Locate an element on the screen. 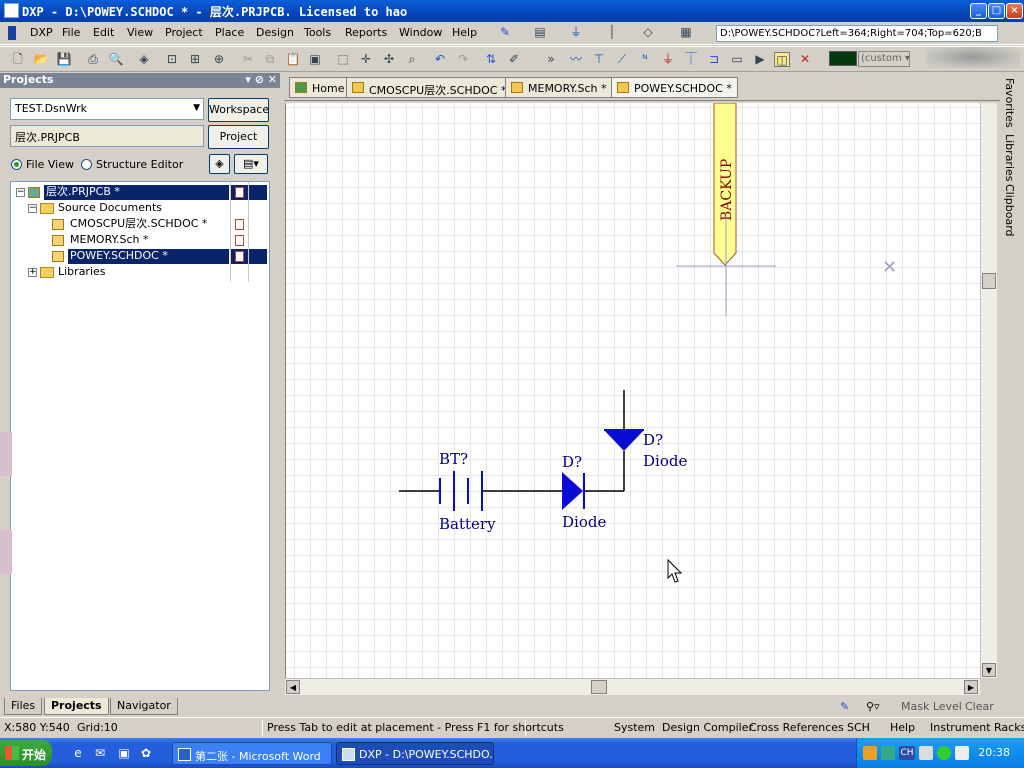  structure-editor-radio is located at coordinates (86, 164).